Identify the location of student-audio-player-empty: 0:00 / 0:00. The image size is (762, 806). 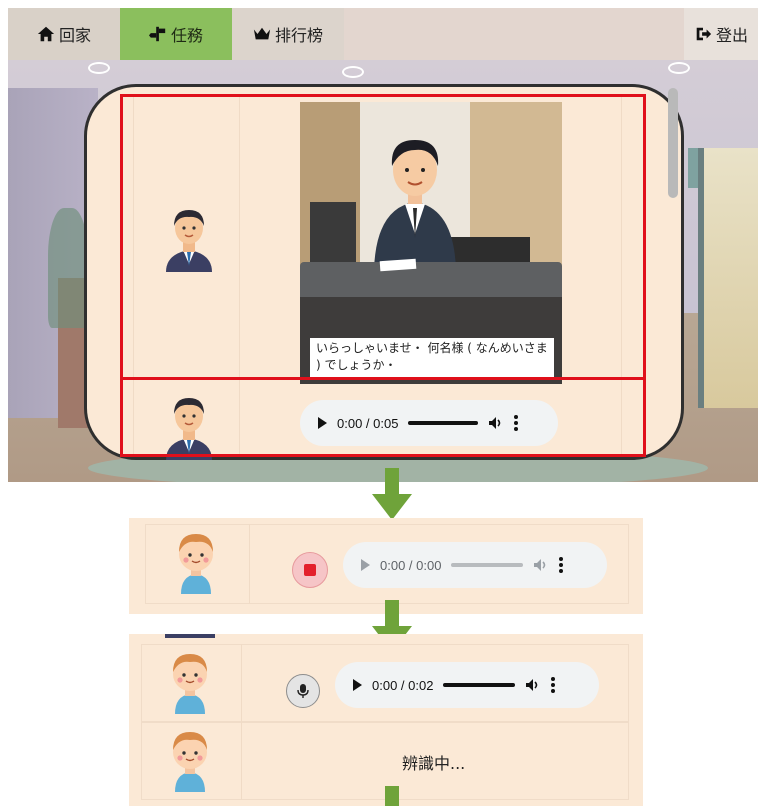
(475, 565).